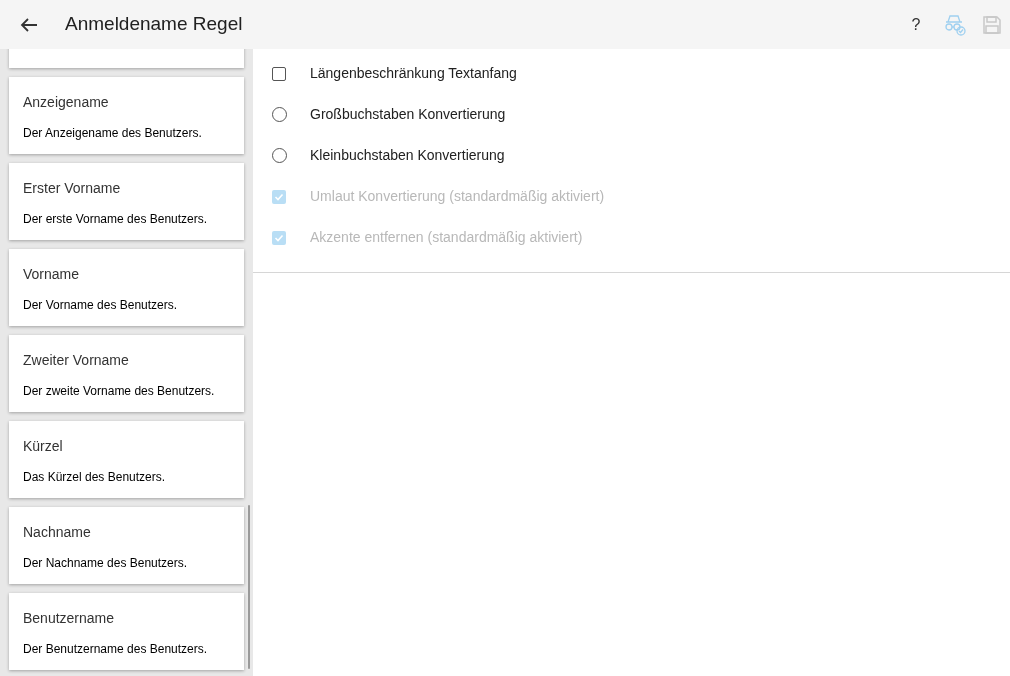 The width and height of the screenshot is (1010, 676). Describe the element at coordinates (457, 196) in the screenshot. I see `option-label: Umlaut Konvertierung (standardmäßig aktiviert)` at that location.